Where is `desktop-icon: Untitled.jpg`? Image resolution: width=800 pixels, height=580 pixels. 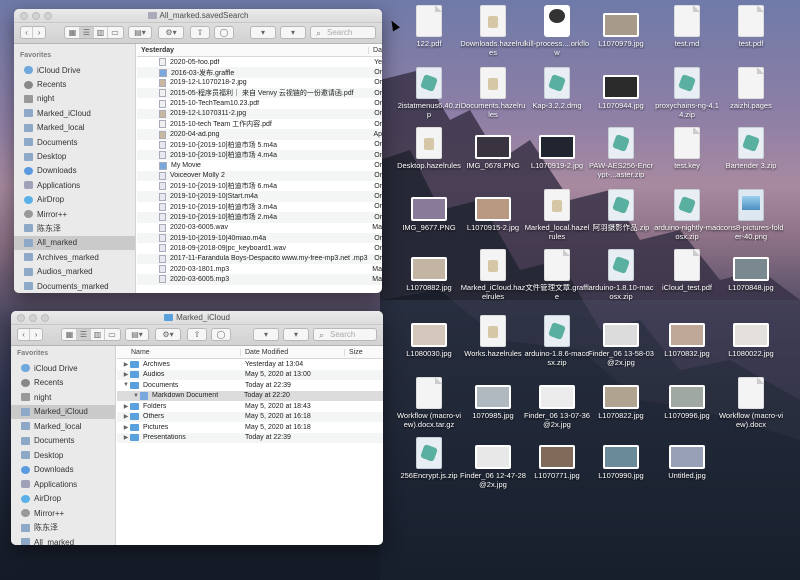
desktop-icon: Untitled.jpg is located at coordinates (687, 459).